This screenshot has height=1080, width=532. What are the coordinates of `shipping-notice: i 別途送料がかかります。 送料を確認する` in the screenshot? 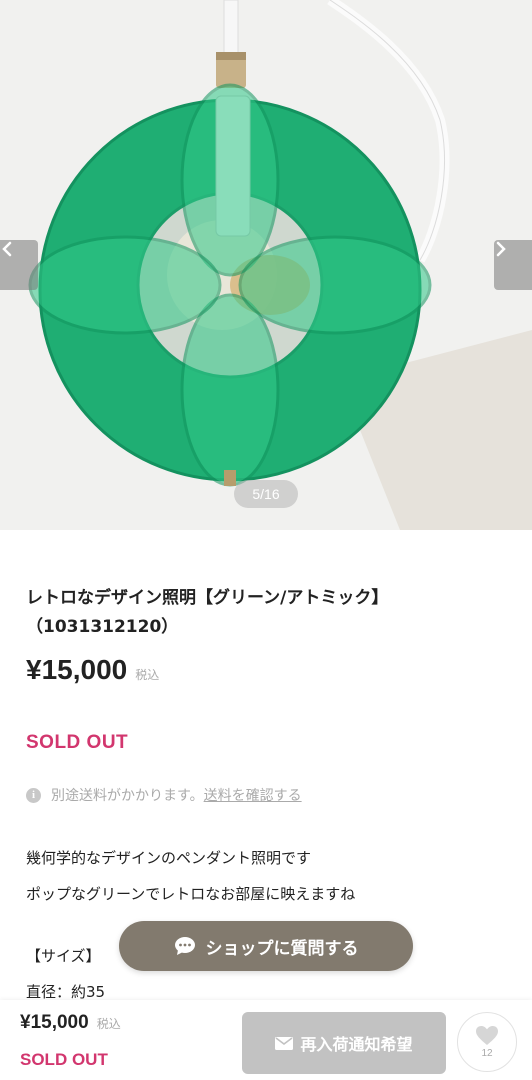 It's located at (164, 795).